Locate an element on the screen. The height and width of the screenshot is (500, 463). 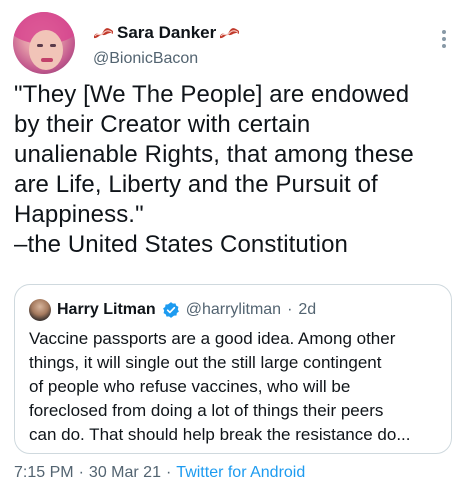
tweet-time: 7:15 PM is located at coordinates (44, 473).